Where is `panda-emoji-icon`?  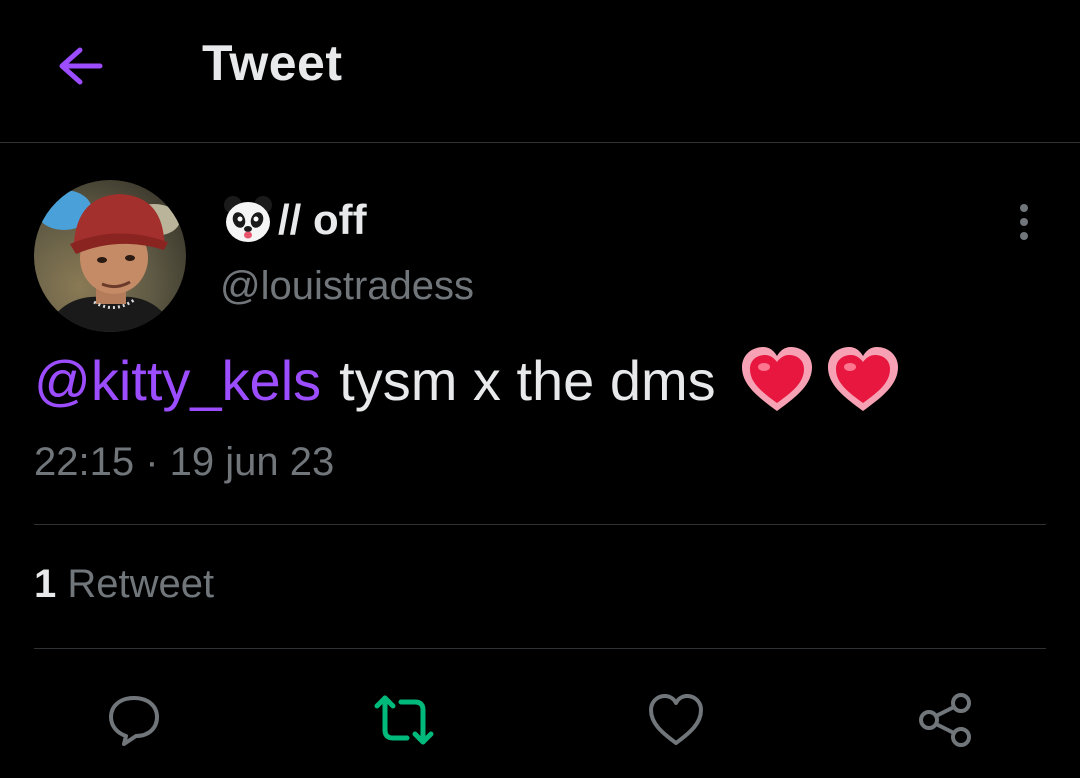 panda-emoji-icon is located at coordinates (248, 219).